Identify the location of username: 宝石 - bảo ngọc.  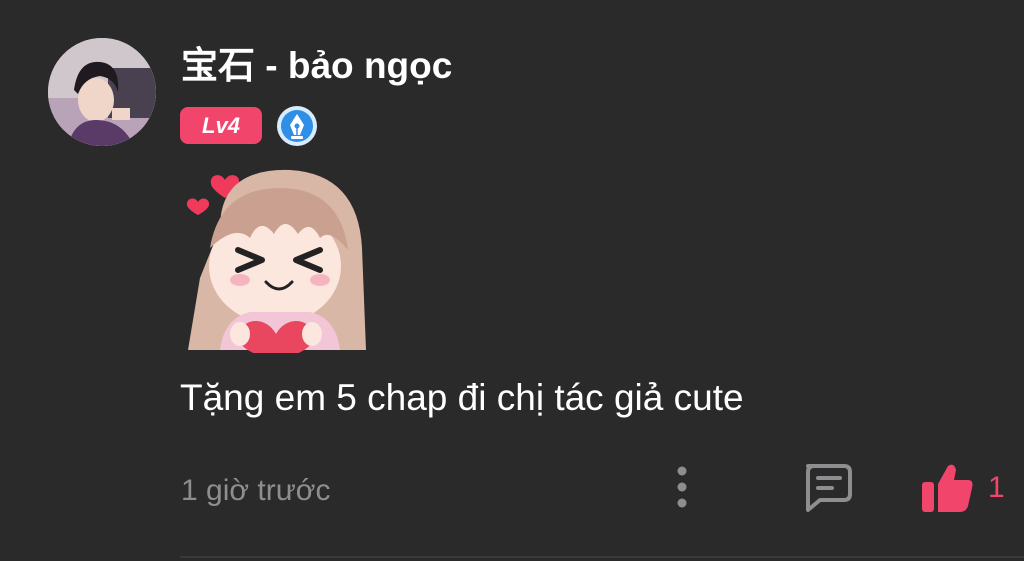
(316, 66).